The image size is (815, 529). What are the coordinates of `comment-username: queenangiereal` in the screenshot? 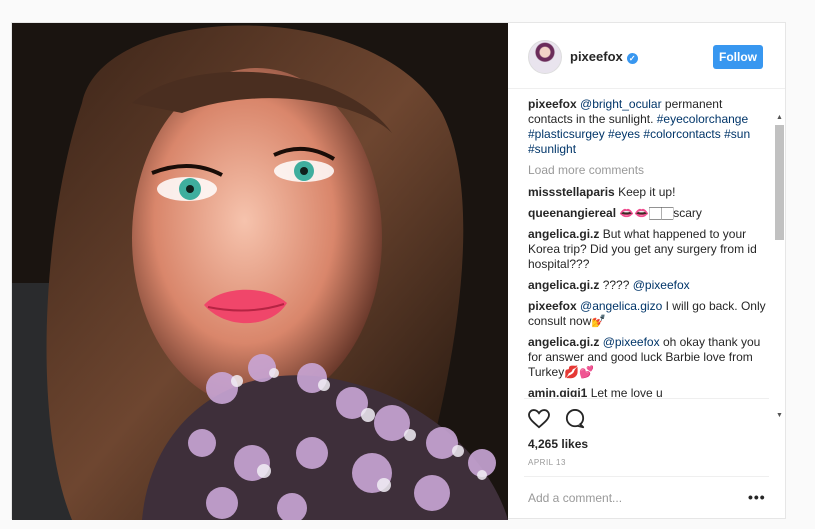 It's located at (572, 213).